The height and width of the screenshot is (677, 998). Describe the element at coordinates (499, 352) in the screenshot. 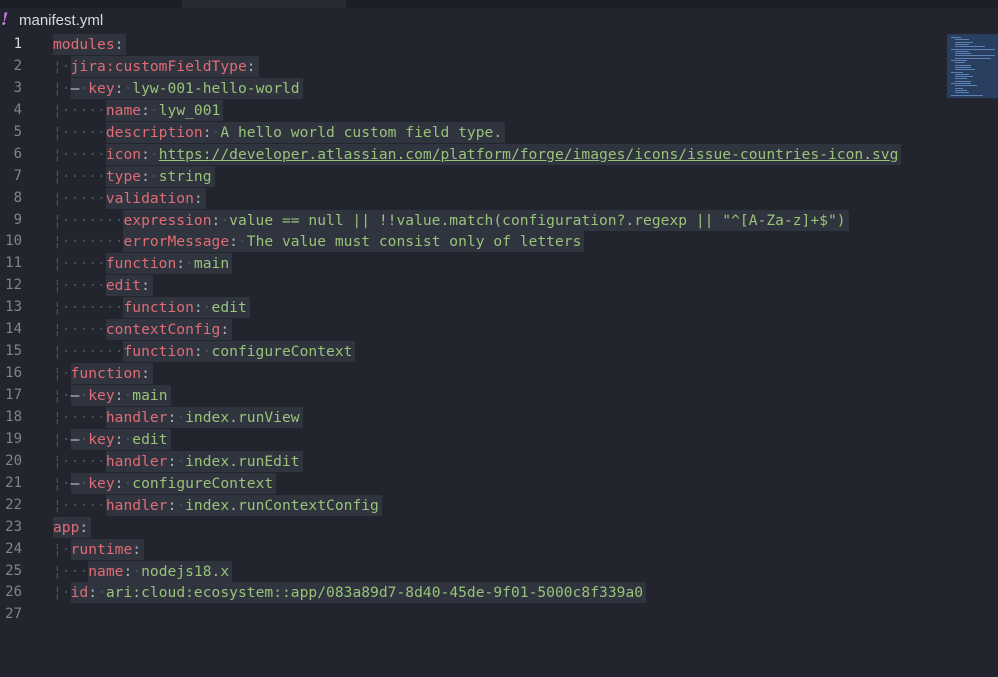

I see `code-line: 15 ¦·······function:·configureContext` at that location.